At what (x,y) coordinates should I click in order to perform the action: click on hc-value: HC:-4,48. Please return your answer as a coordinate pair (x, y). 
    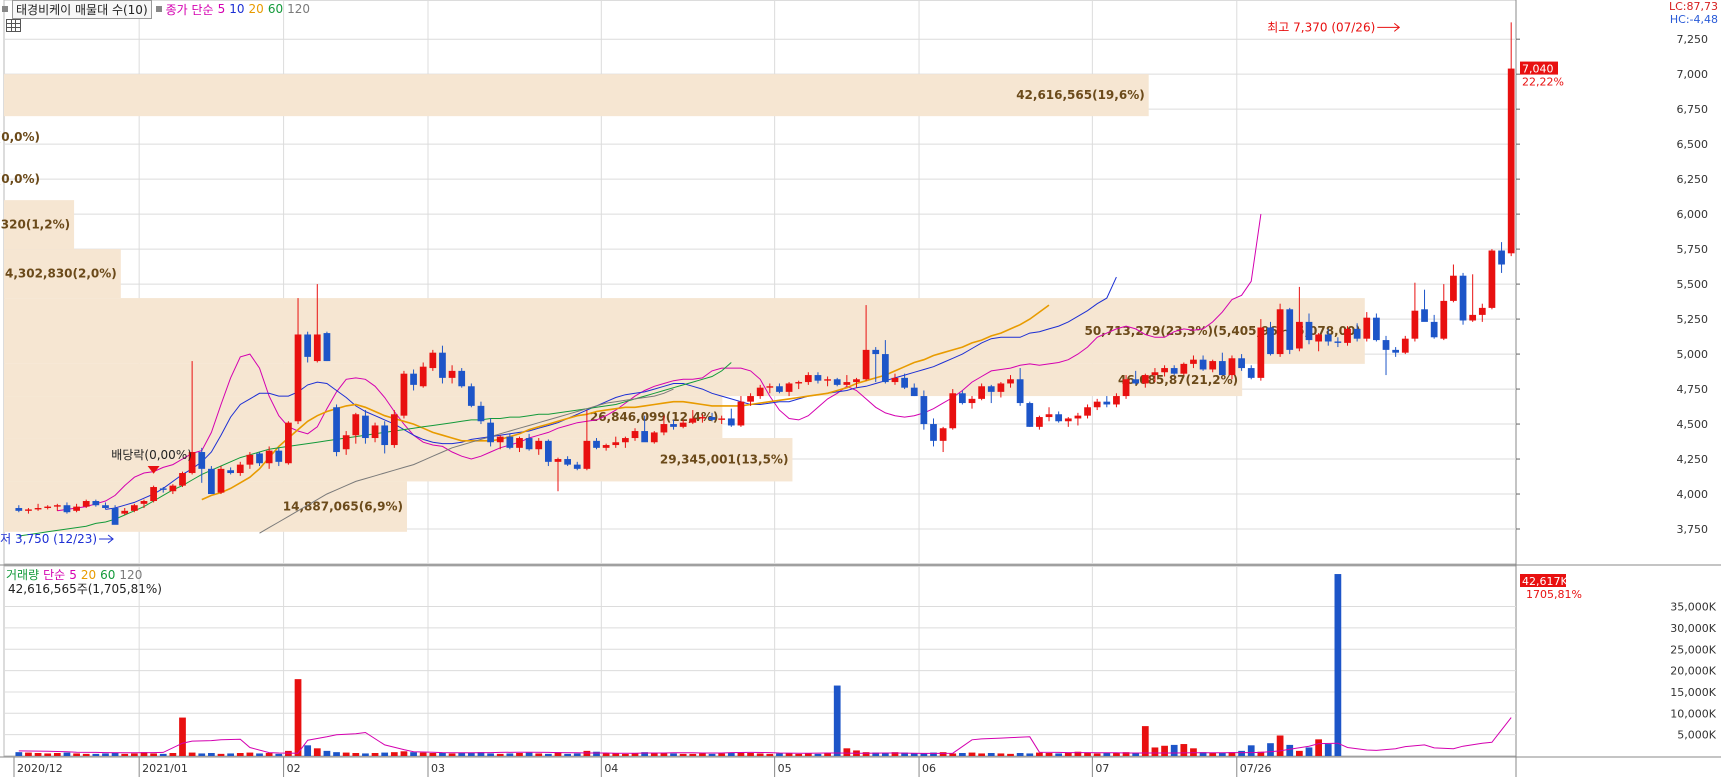
    Looking at the image, I should click on (1693, 19).